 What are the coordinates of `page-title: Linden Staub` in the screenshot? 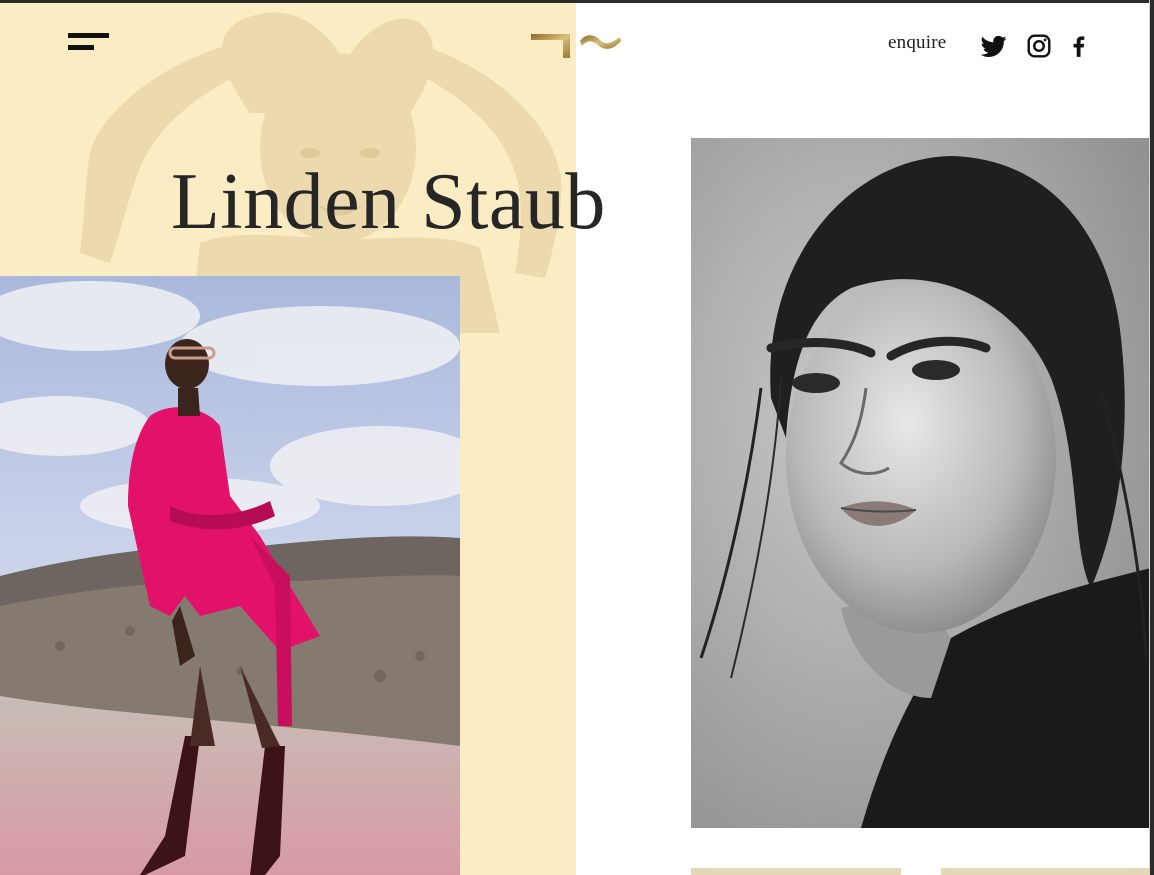 It's located at (388, 202).